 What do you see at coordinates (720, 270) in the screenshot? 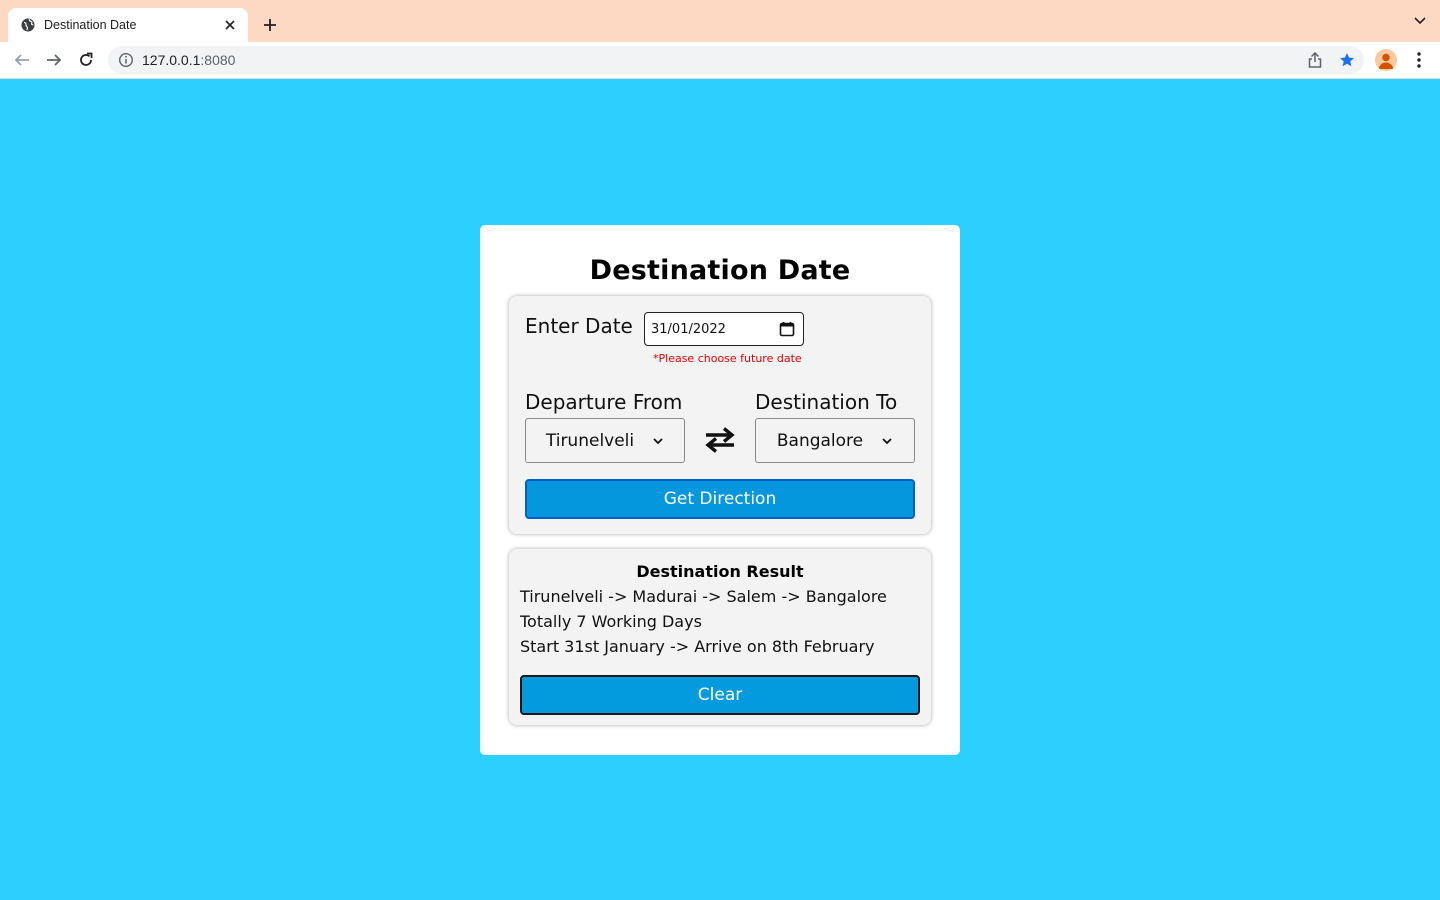
I see `page-title: Destination Date` at bounding box center [720, 270].